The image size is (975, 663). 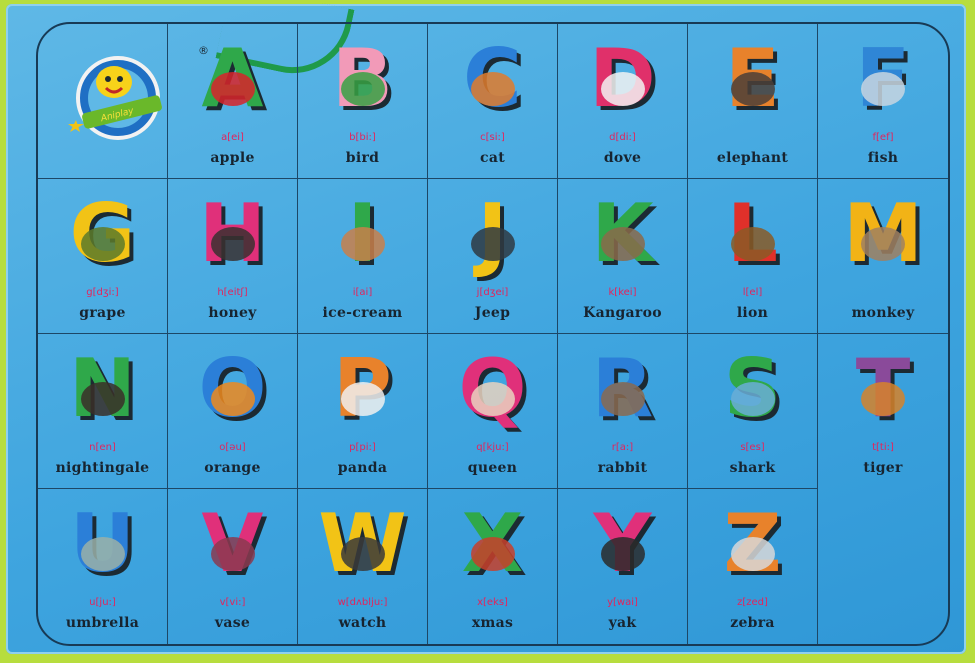 I want to click on phonetic-label: d[di:], so click(x=622, y=137).